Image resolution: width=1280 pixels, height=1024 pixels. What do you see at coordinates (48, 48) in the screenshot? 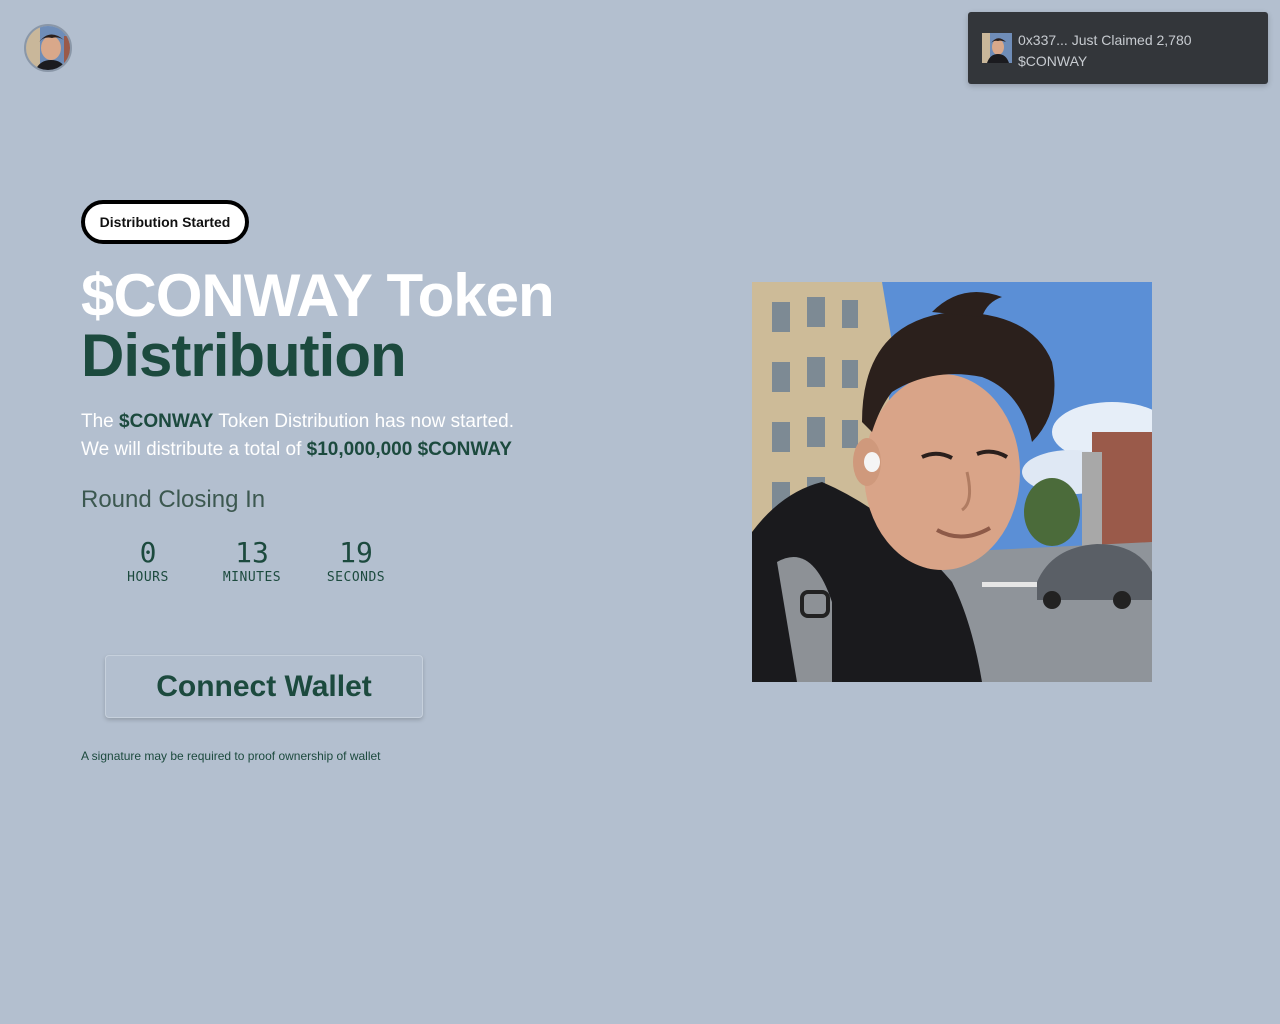
I see `profile-avatar` at bounding box center [48, 48].